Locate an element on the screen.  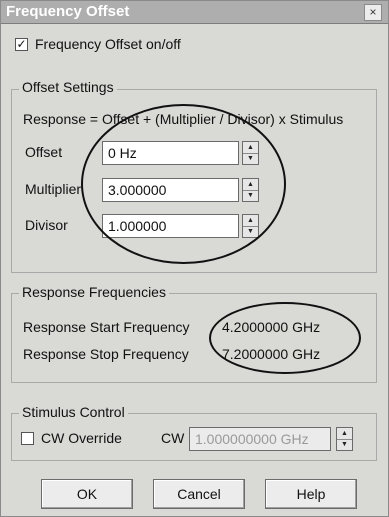
multiplier-spin-down-button: ▼ is located at coordinates (250, 195).